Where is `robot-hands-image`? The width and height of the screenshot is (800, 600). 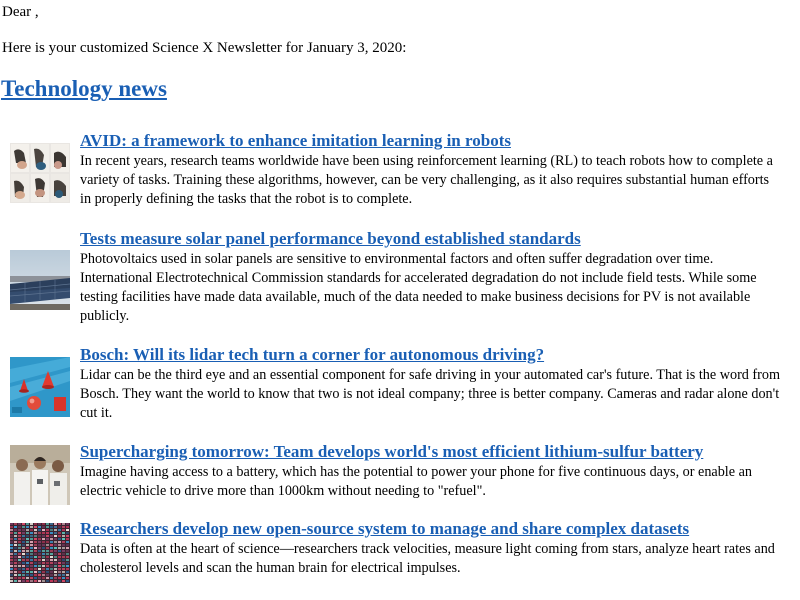
robot-hands-image is located at coordinates (40, 173).